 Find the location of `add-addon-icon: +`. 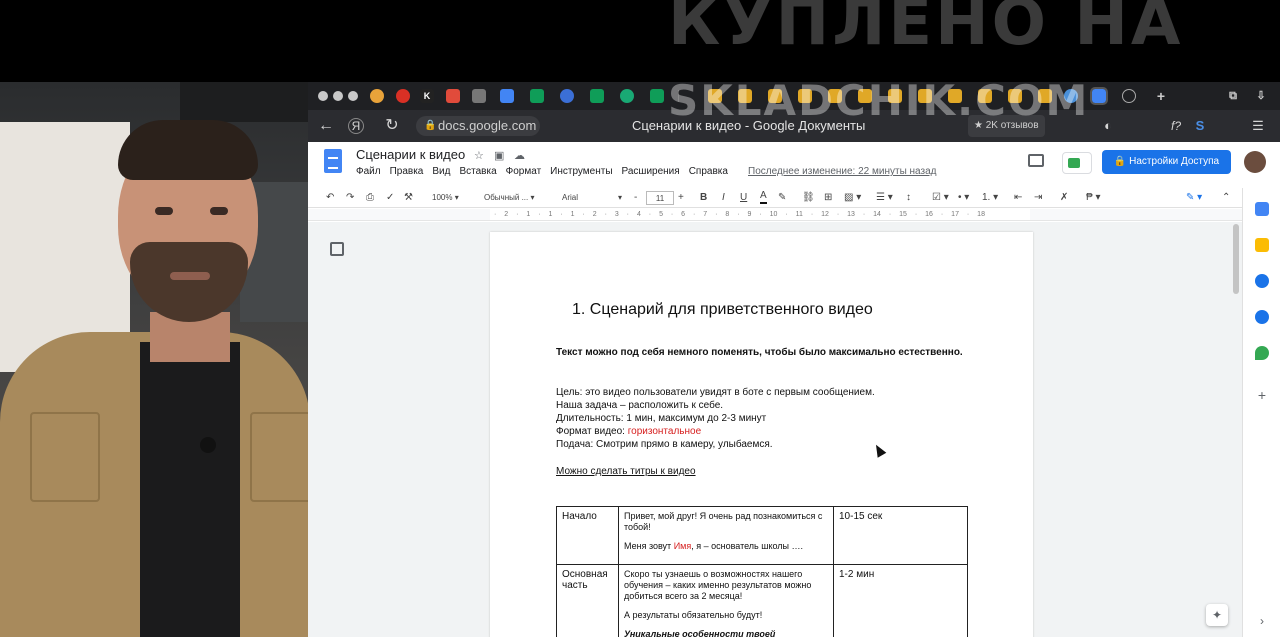

add-addon-icon: + is located at coordinates (1262, 395).